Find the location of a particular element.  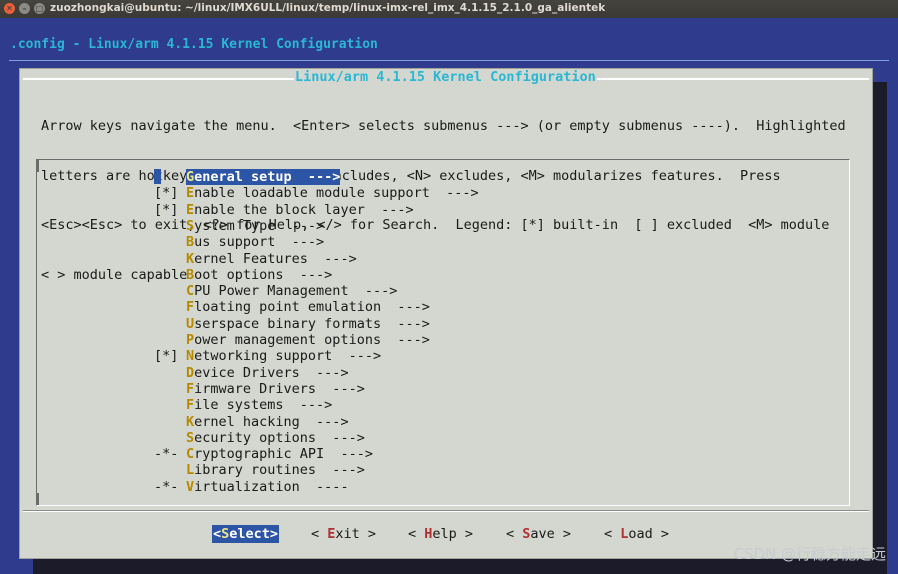

menu-item: Kernel hacking ---> is located at coordinates (251, 422).